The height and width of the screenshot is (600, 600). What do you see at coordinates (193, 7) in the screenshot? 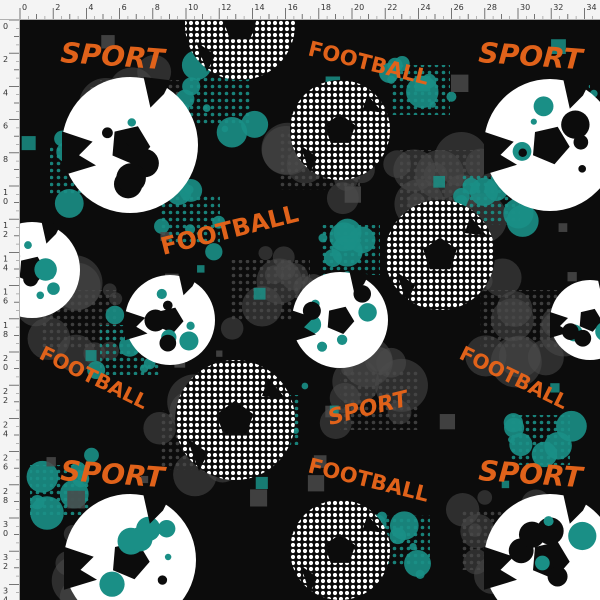
I see `ruler-label: 10` at bounding box center [193, 7].